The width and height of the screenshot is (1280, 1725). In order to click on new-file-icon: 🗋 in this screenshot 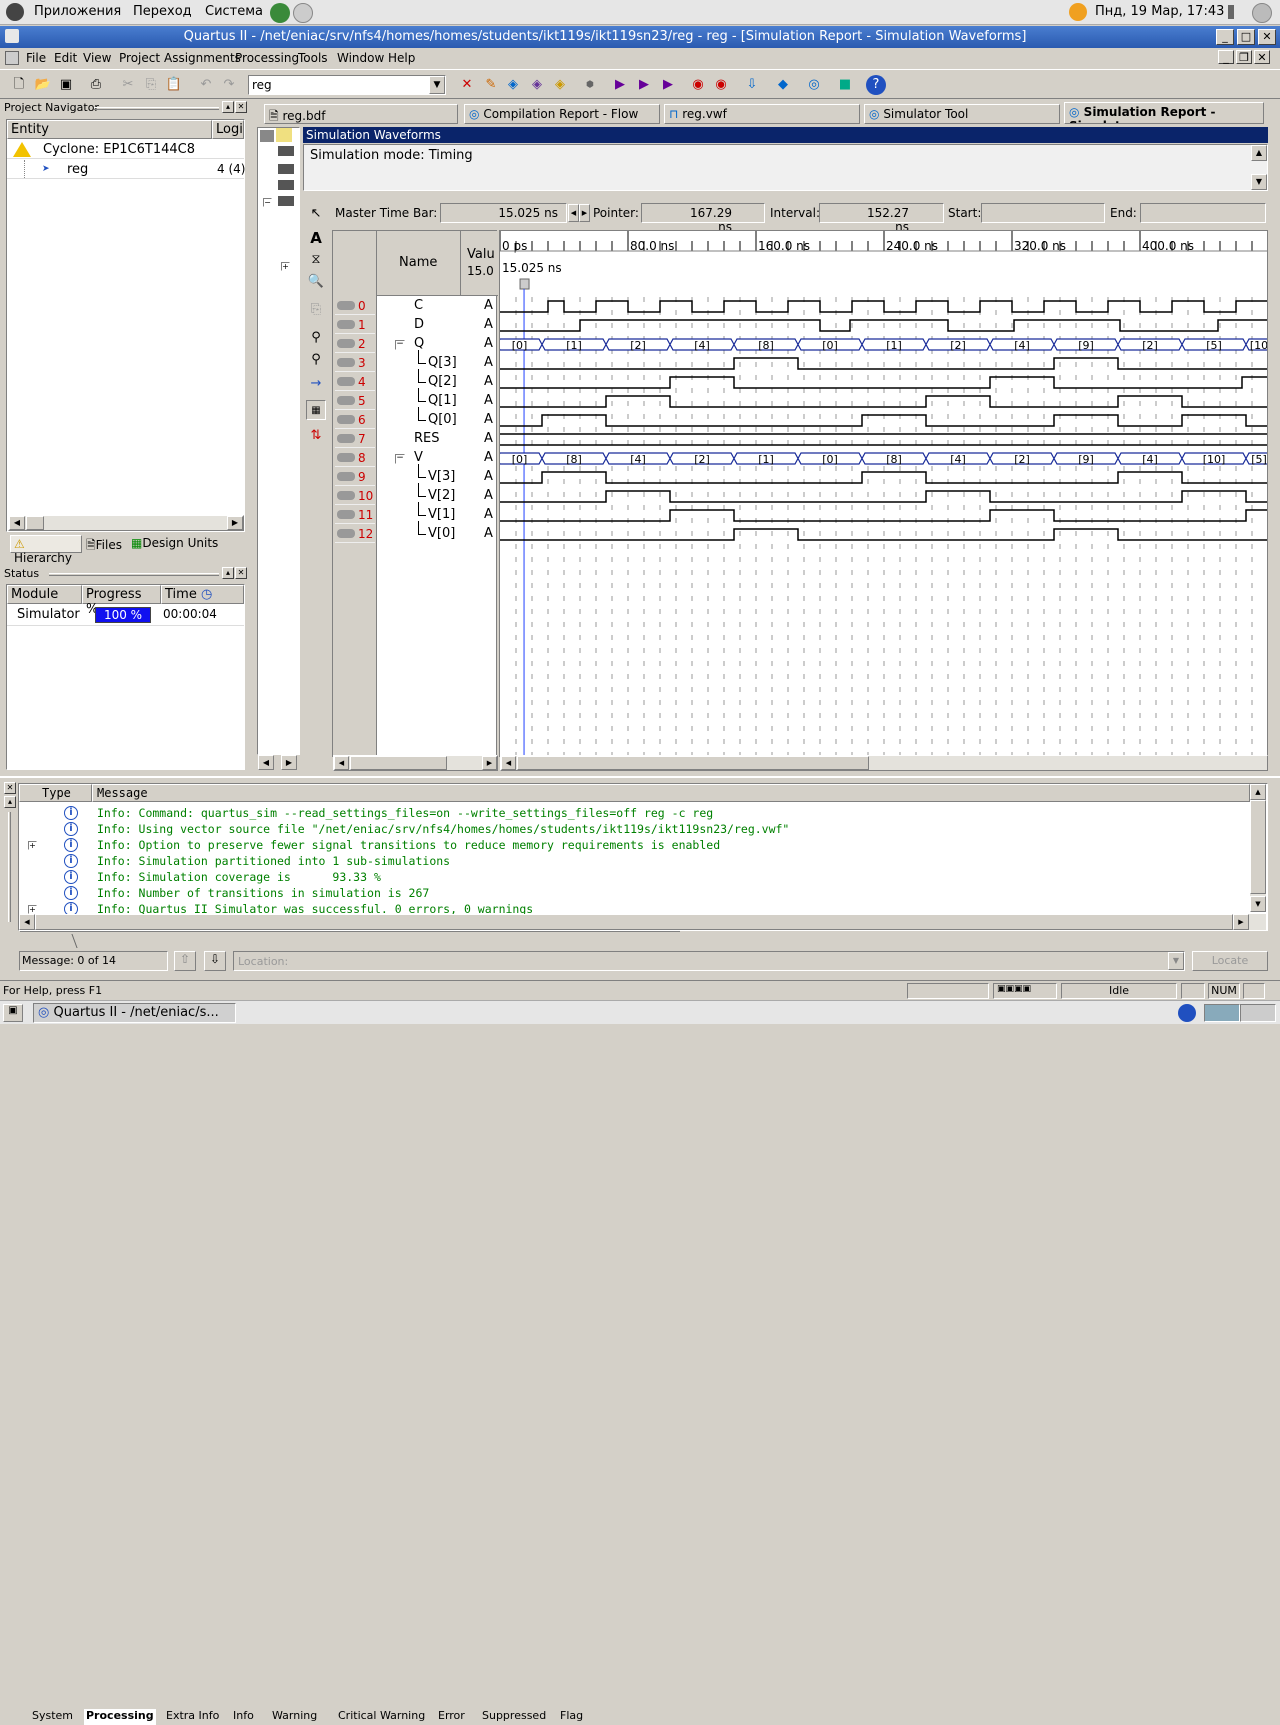, I will do `click(19, 85)`.